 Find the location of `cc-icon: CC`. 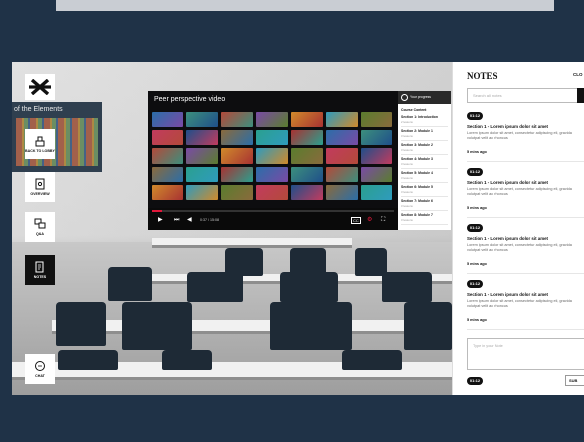

cc-icon: CC is located at coordinates (356, 220).